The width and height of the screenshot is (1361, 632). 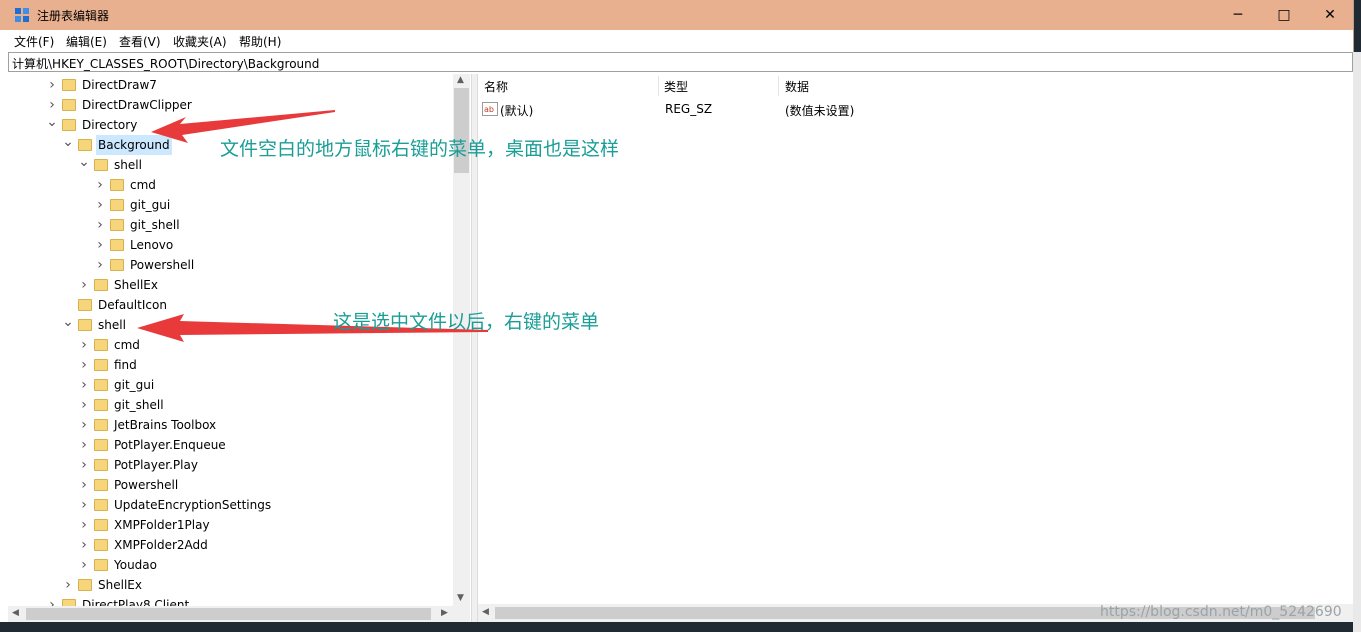 What do you see at coordinates (230, 600) in the screenshot?
I see `tree-node: › DirectPlay8 Client` at bounding box center [230, 600].